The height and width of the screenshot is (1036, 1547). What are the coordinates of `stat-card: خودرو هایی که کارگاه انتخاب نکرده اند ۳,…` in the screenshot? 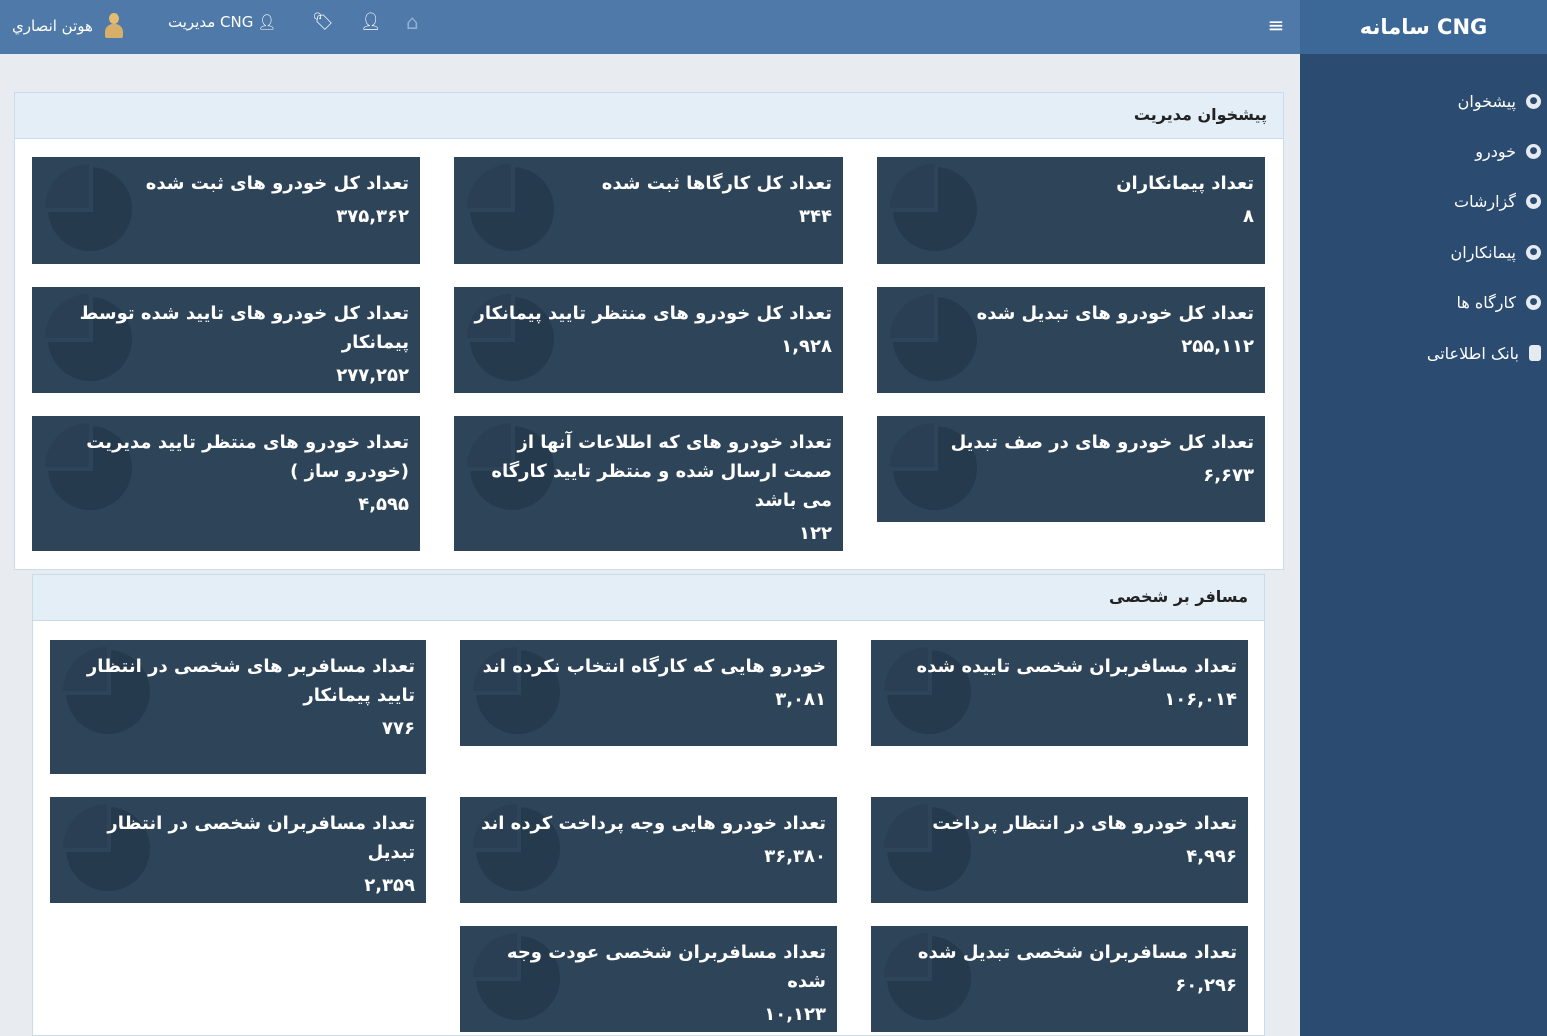 It's located at (648, 693).